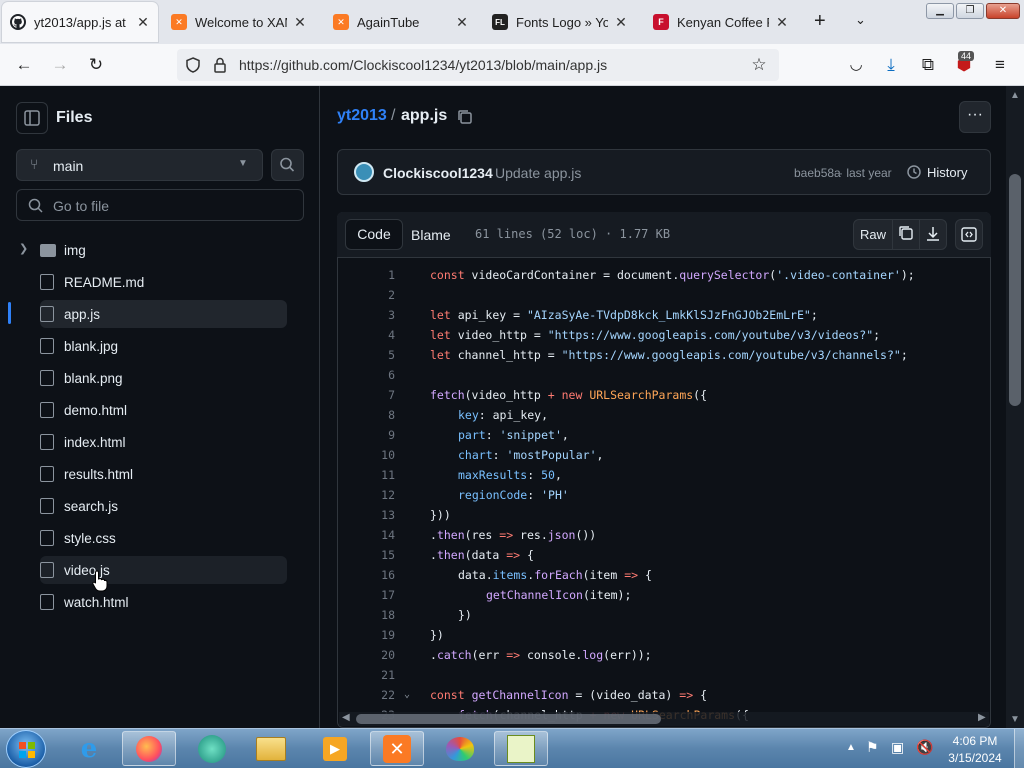 The width and height of the screenshot is (1024, 768). What do you see at coordinates (346, 717) in the screenshot?
I see `scroll-left-icon: ◀` at bounding box center [346, 717].